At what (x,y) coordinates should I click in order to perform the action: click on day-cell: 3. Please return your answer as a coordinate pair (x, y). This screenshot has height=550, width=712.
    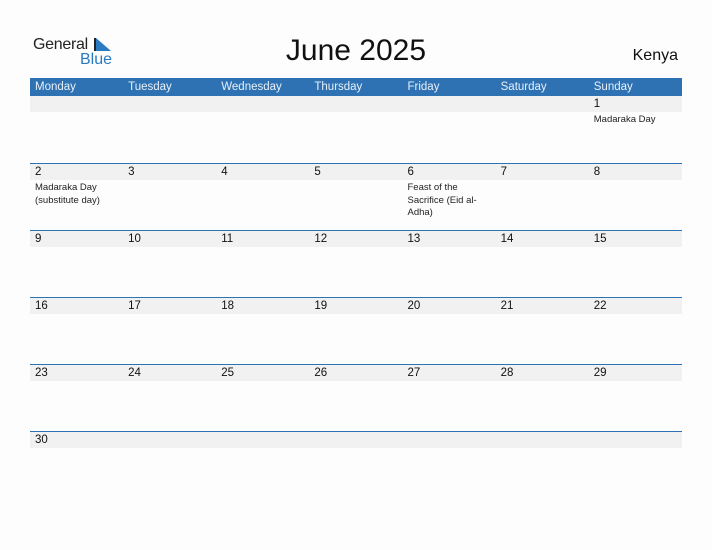
    Looking at the image, I should click on (169, 192).